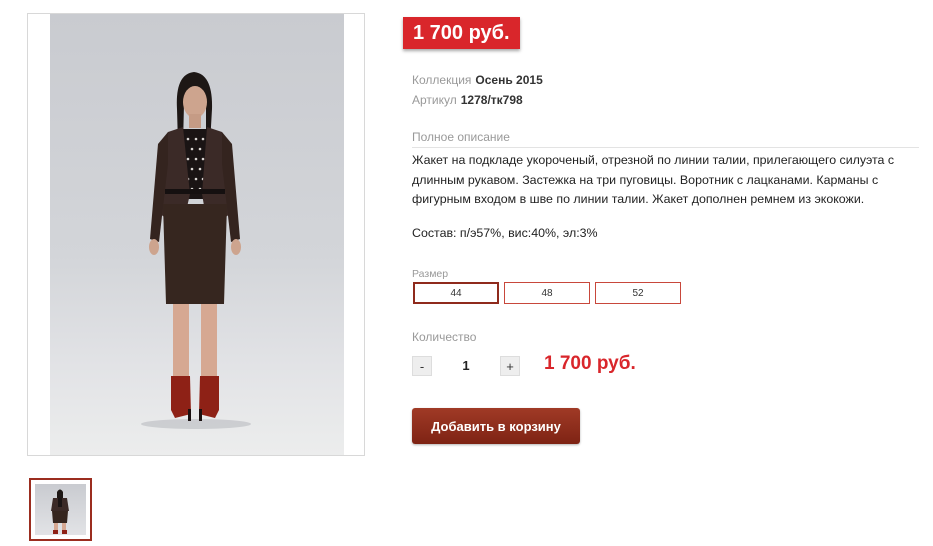 This screenshot has height=546, width=933. What do you see at coordinates (430, 274) in the screenshot?
I see `size-label: Размер` at bounding box center [430, 274].